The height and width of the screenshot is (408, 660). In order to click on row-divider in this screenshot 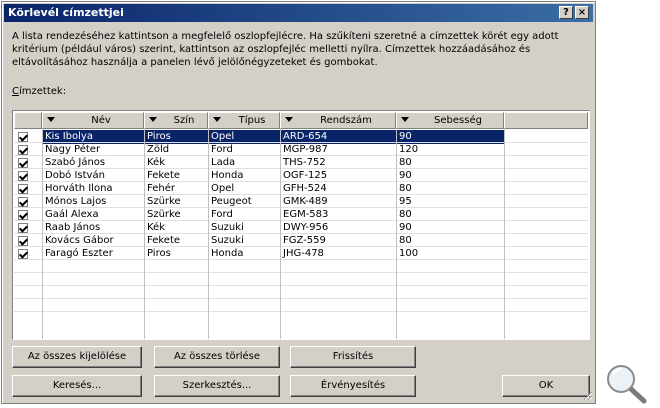, I will do `click(301, 311)`.